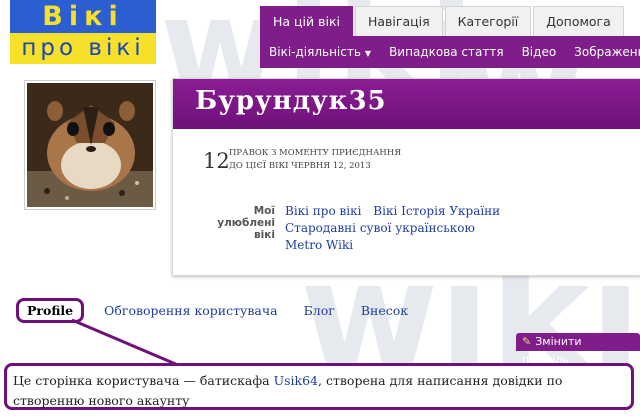 This screenshot has height=416, width=640. What do you see at coordinates (578, 349) in the screenshot?
I see `edit-profile-button: ✎ Змінити профіль` at bounding box center [578, 349].